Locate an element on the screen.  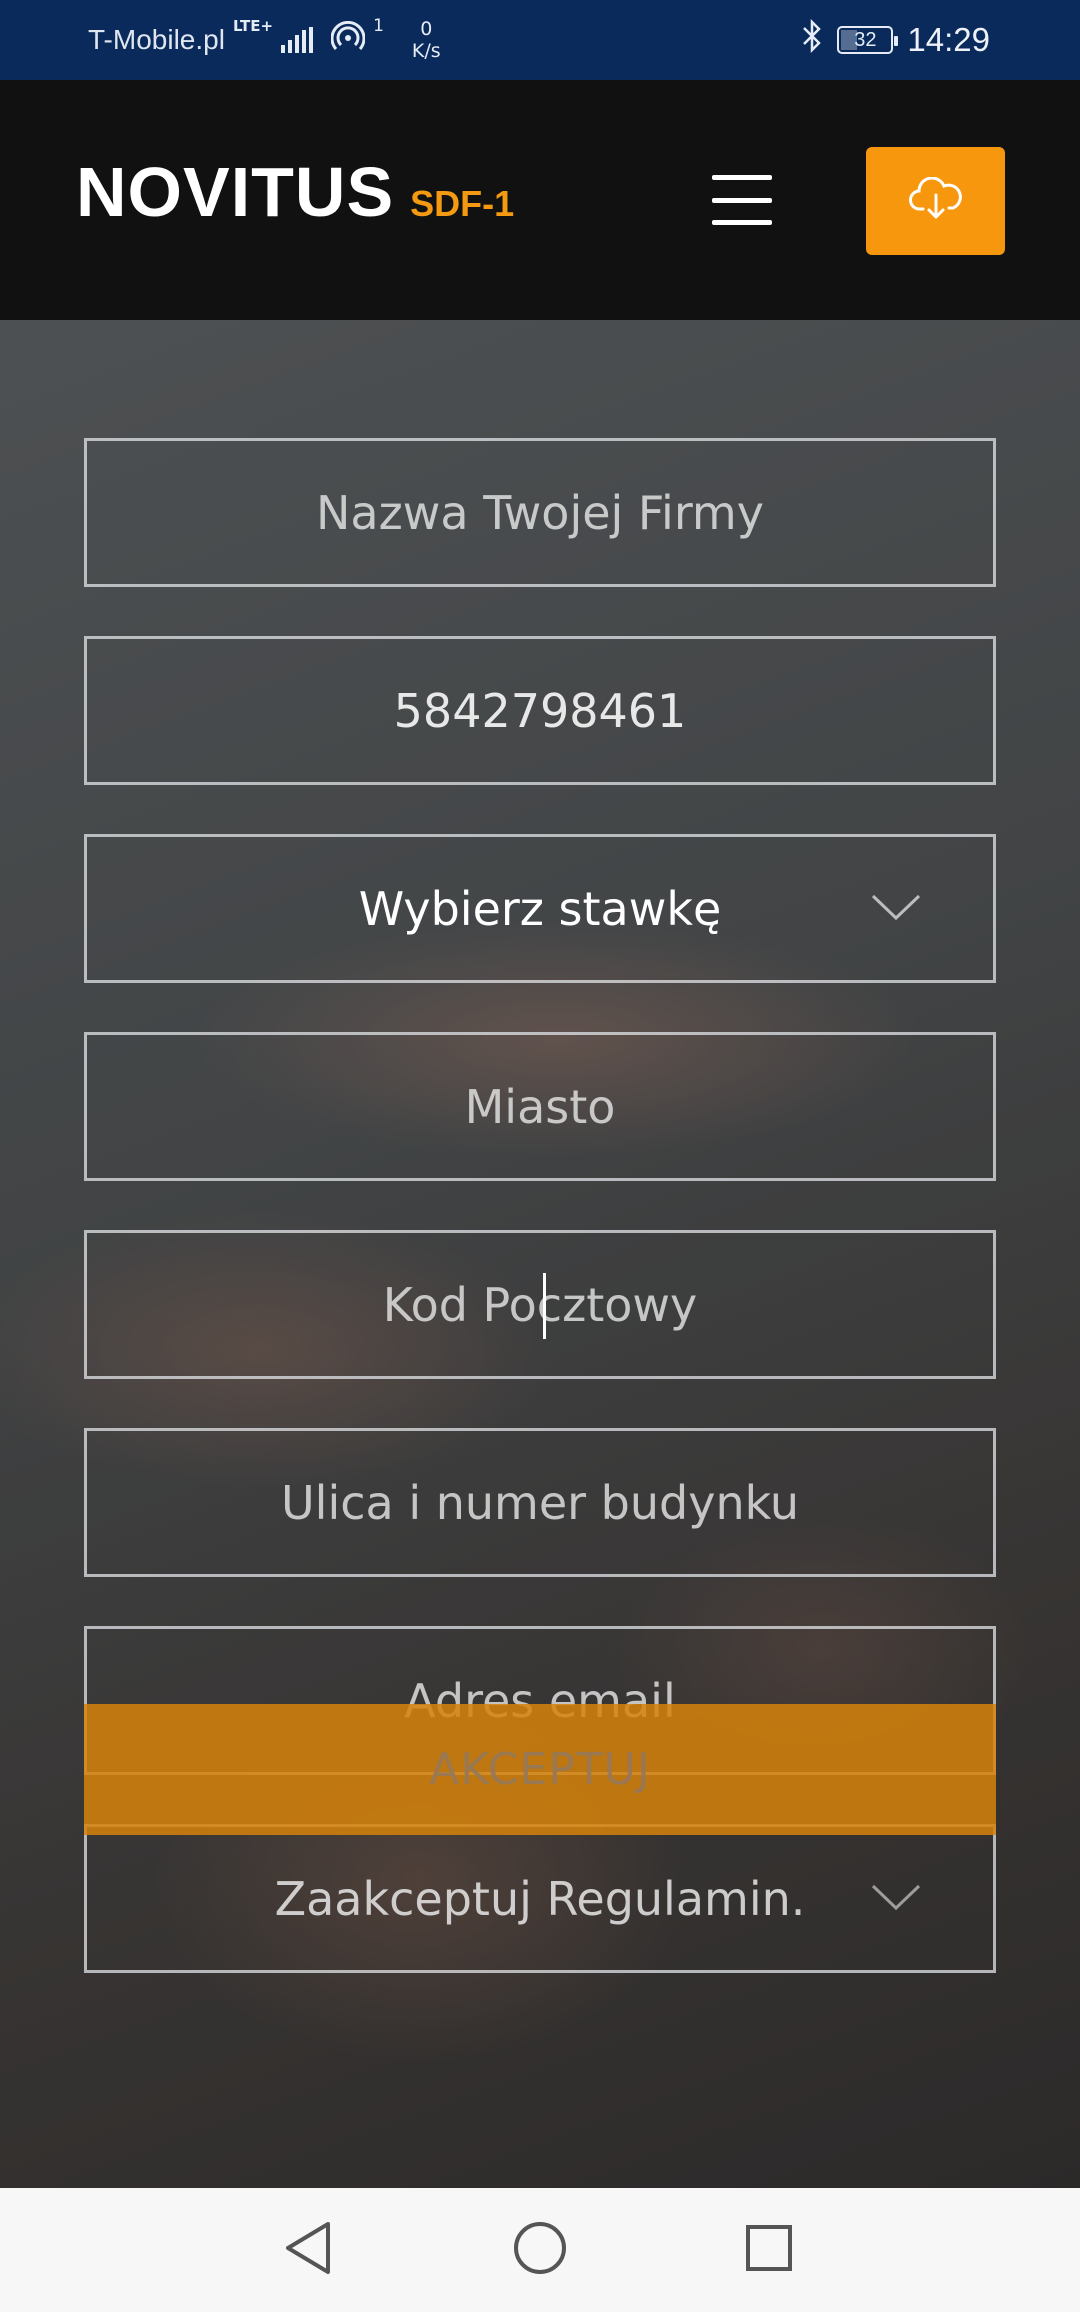
home-circle-icon is located at coordinates (540, 2250).